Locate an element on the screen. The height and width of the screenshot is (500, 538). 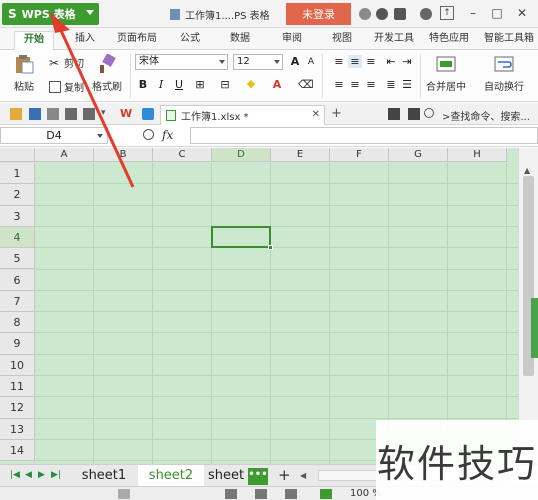
scroll-left-icon: ◀ is located at coordinates (303, 475).